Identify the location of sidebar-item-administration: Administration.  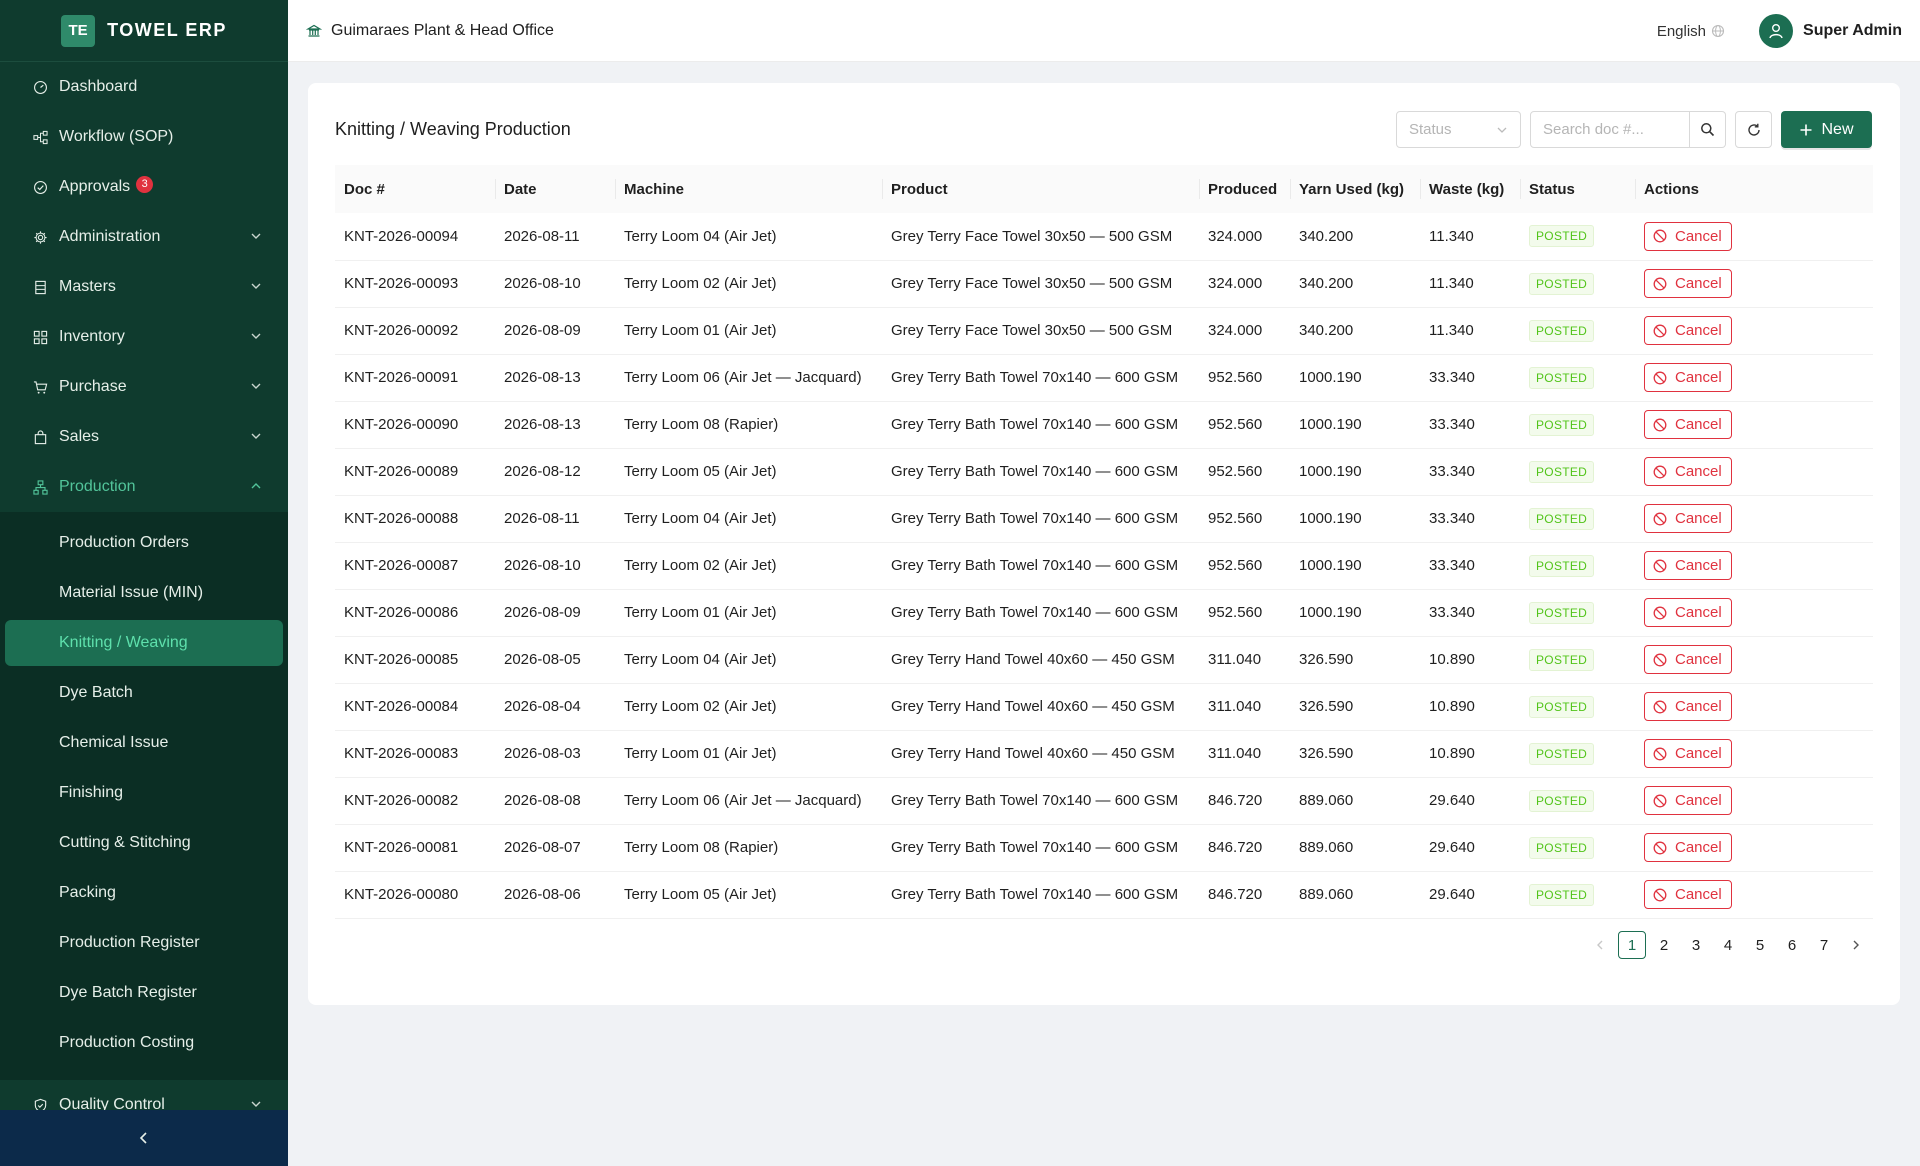
(144, 237).